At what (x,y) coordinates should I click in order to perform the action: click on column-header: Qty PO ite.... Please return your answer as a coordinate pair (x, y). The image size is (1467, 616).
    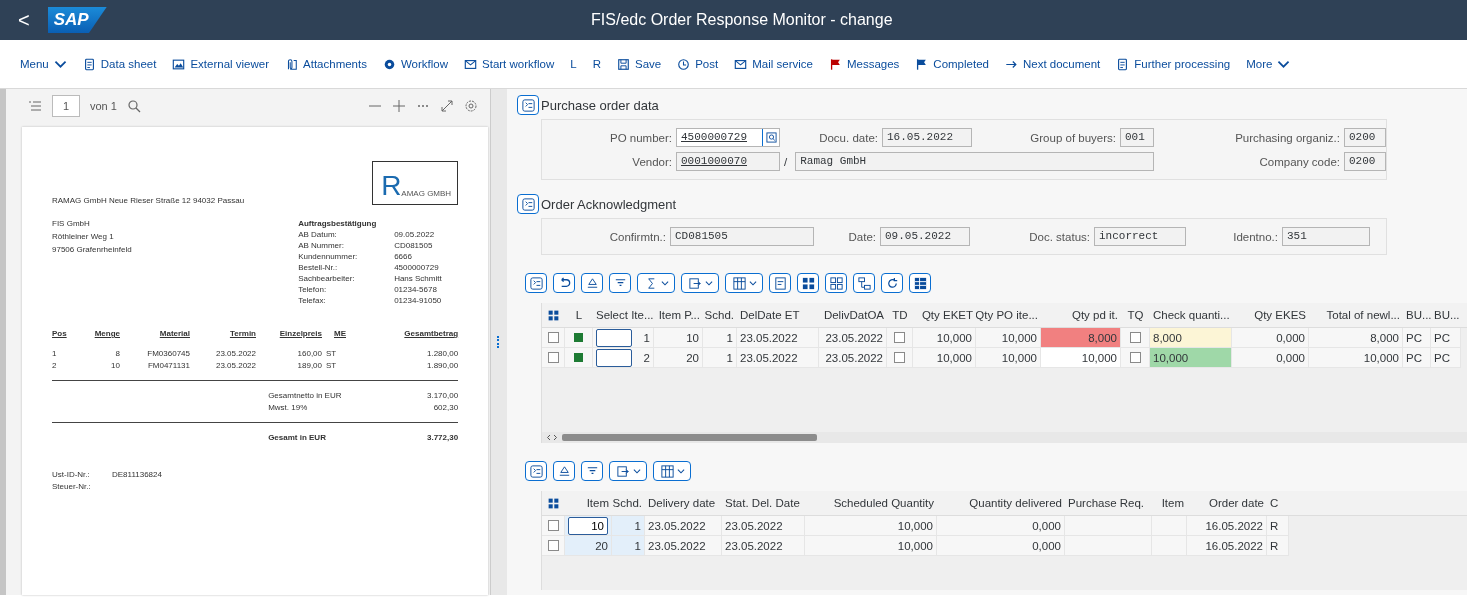
    Looking at the image, I should click on (1008, 315).